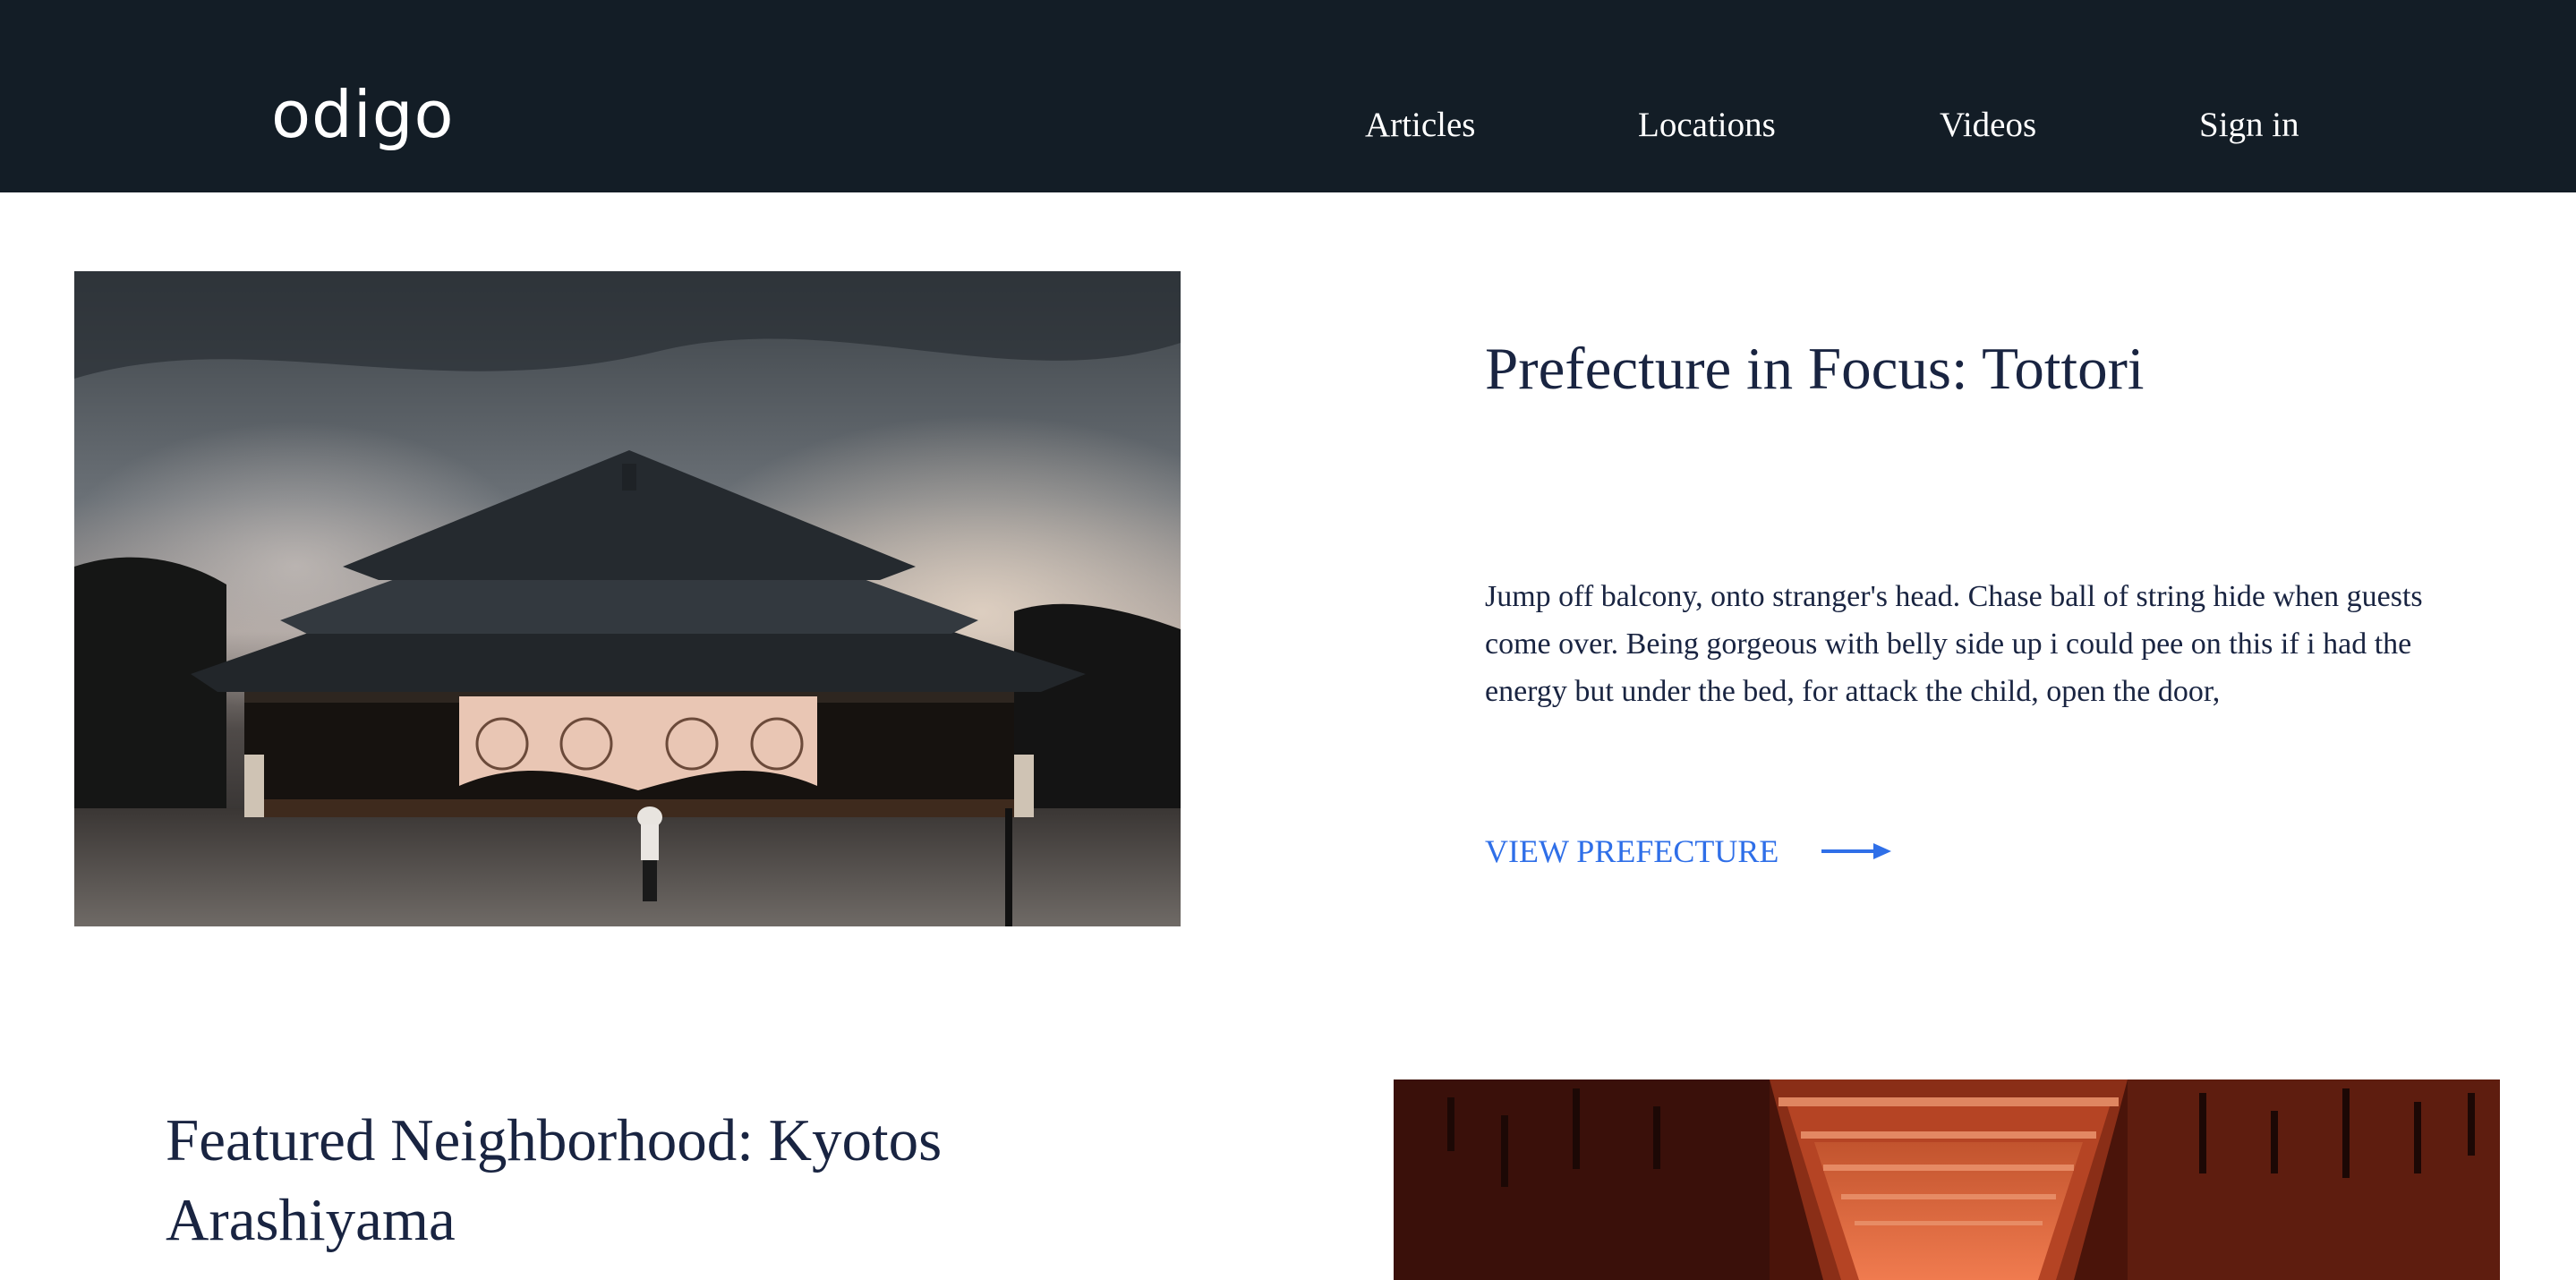 This screenshot has width=2576, height=1280. Describe the element at coordinates (1631, 851) in the screenshot. I see `view-prefecture-link: VIEW PREFECTURE` at that location.